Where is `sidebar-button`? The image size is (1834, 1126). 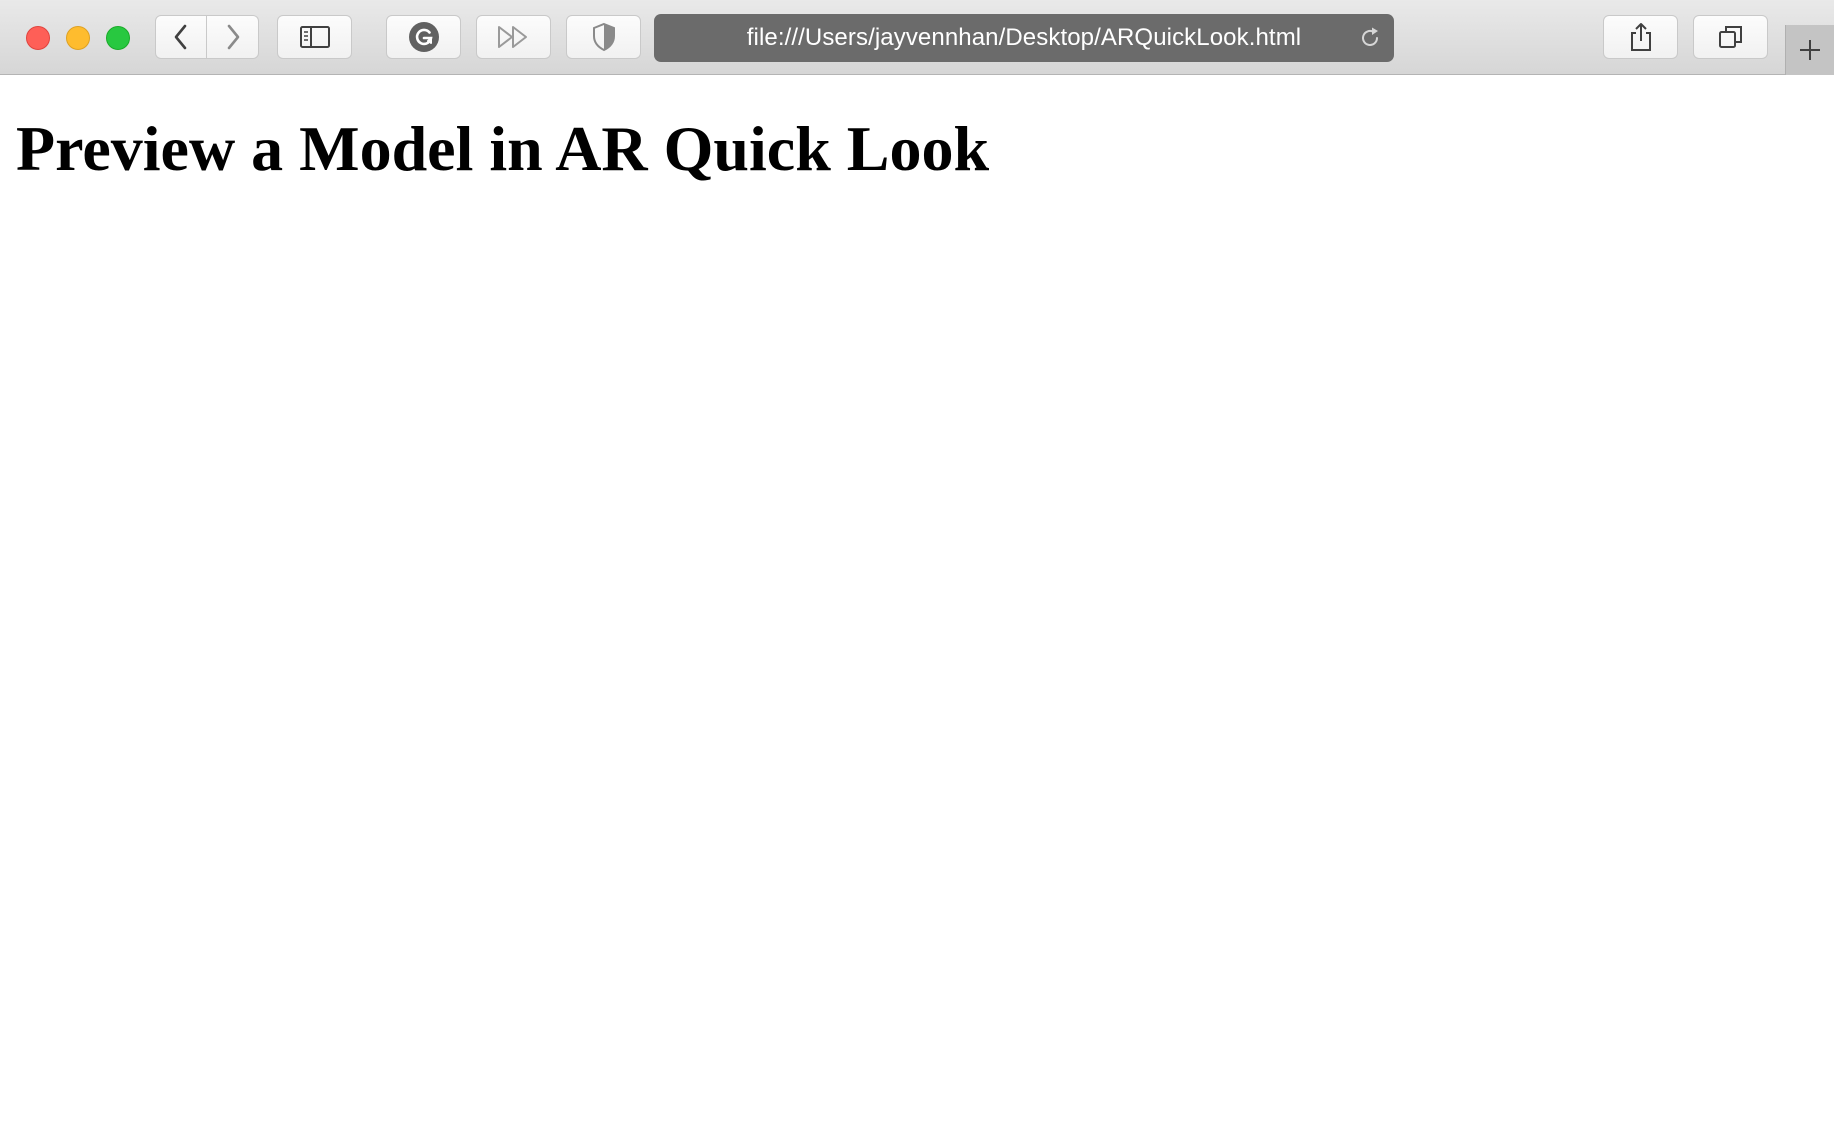 sidebar-button is located at coordinates (314, 37).